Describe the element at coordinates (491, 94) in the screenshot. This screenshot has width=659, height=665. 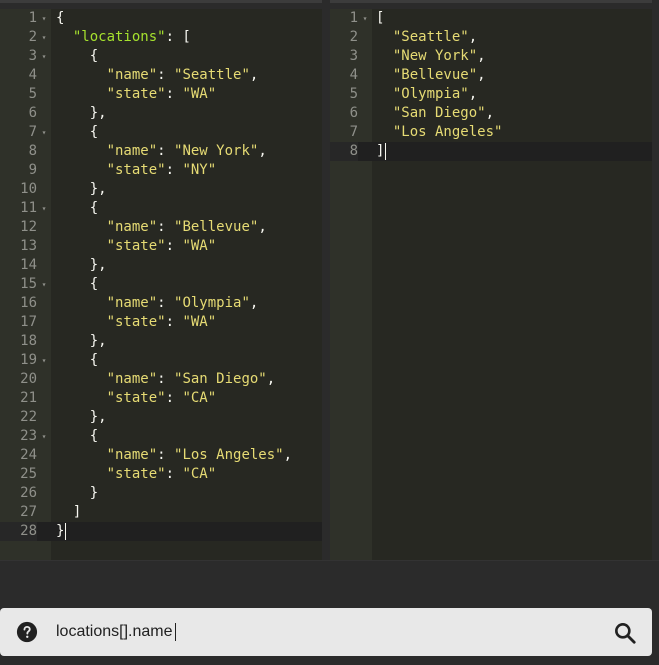
I see `code-line: 5 "Olympia",` at that location.